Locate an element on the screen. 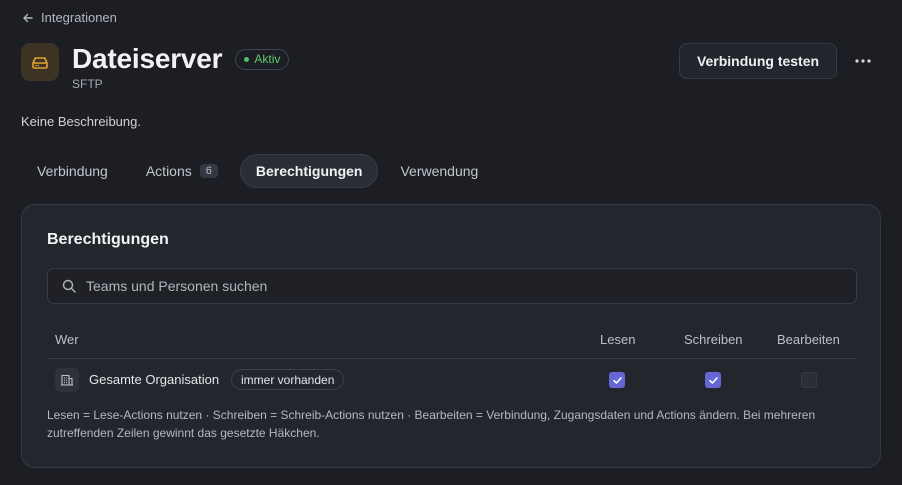 This screenshot has height=485, width=902. arrow-left-icon is located at coordinates (28, 17).